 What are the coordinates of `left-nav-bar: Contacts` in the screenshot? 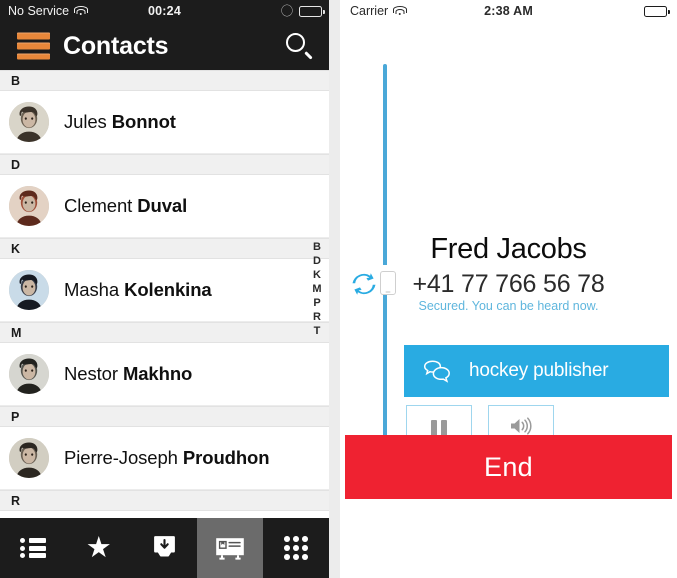 It's located at (164, 46).